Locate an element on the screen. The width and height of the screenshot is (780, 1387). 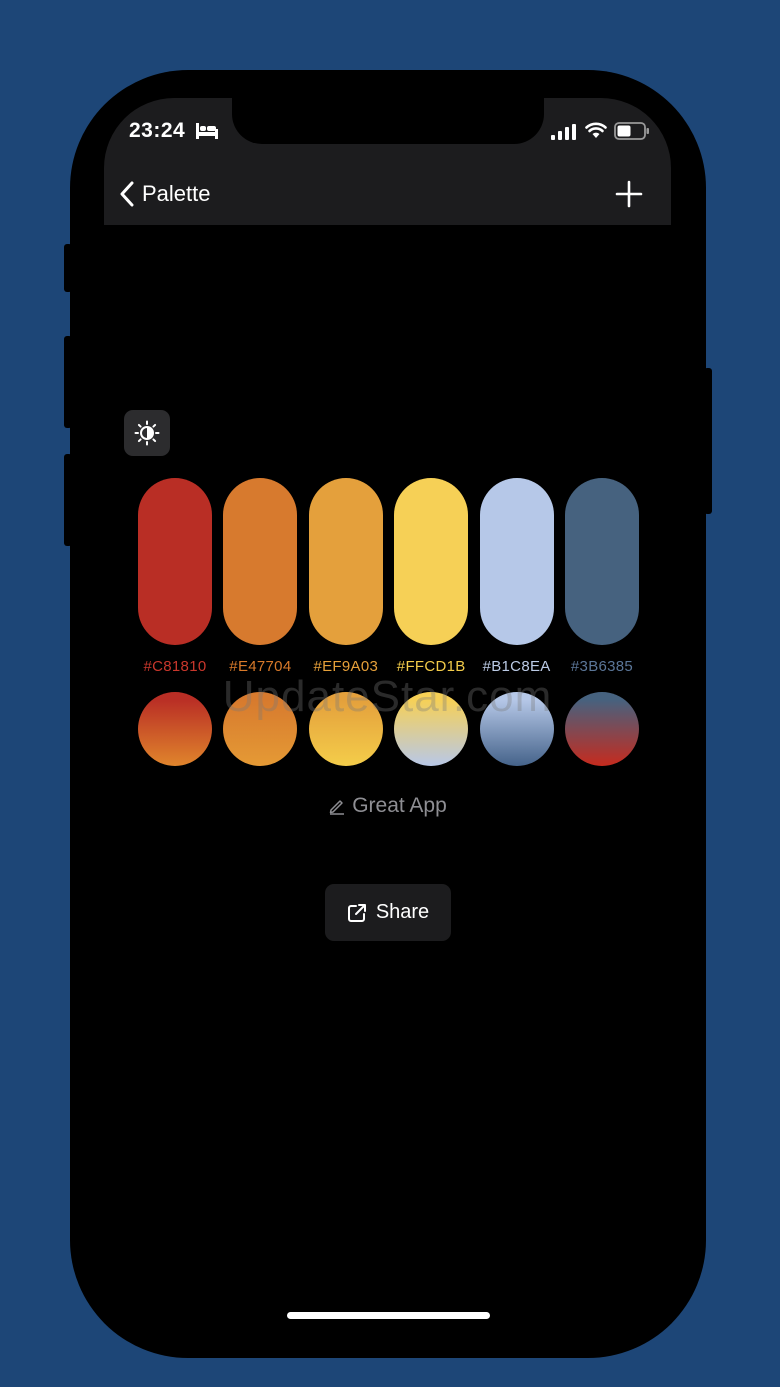
status-time: 23:24 is located at coordinates (157, 130).